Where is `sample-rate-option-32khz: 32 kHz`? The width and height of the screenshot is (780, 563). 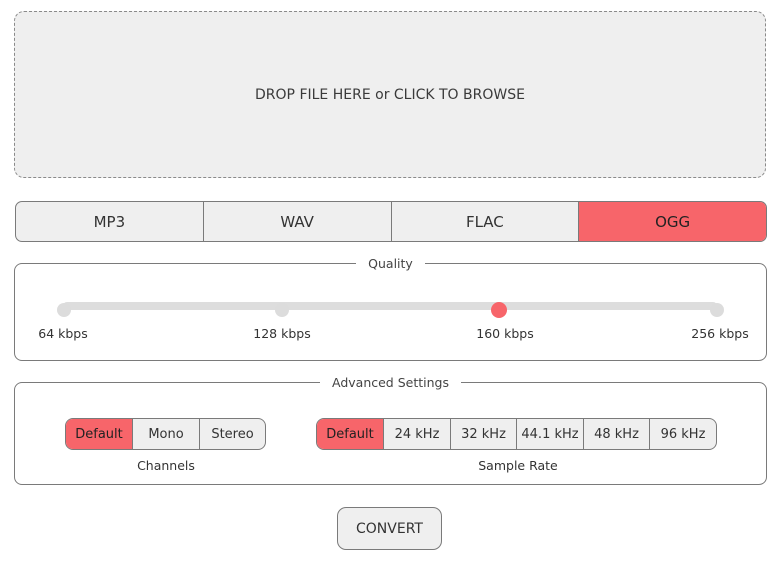 sample-rate-option-32khz: 32 kHz is located at coordinates (484, 434).